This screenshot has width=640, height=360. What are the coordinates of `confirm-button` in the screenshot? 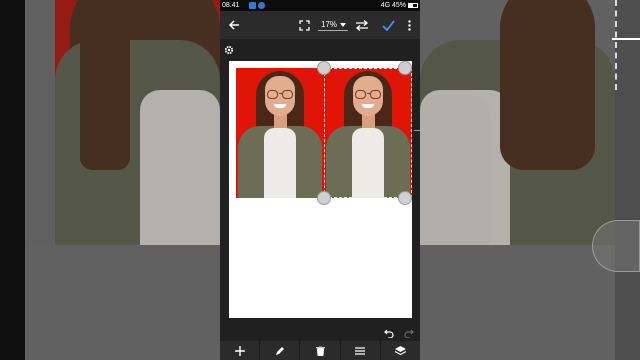 It's located at (388, 25).